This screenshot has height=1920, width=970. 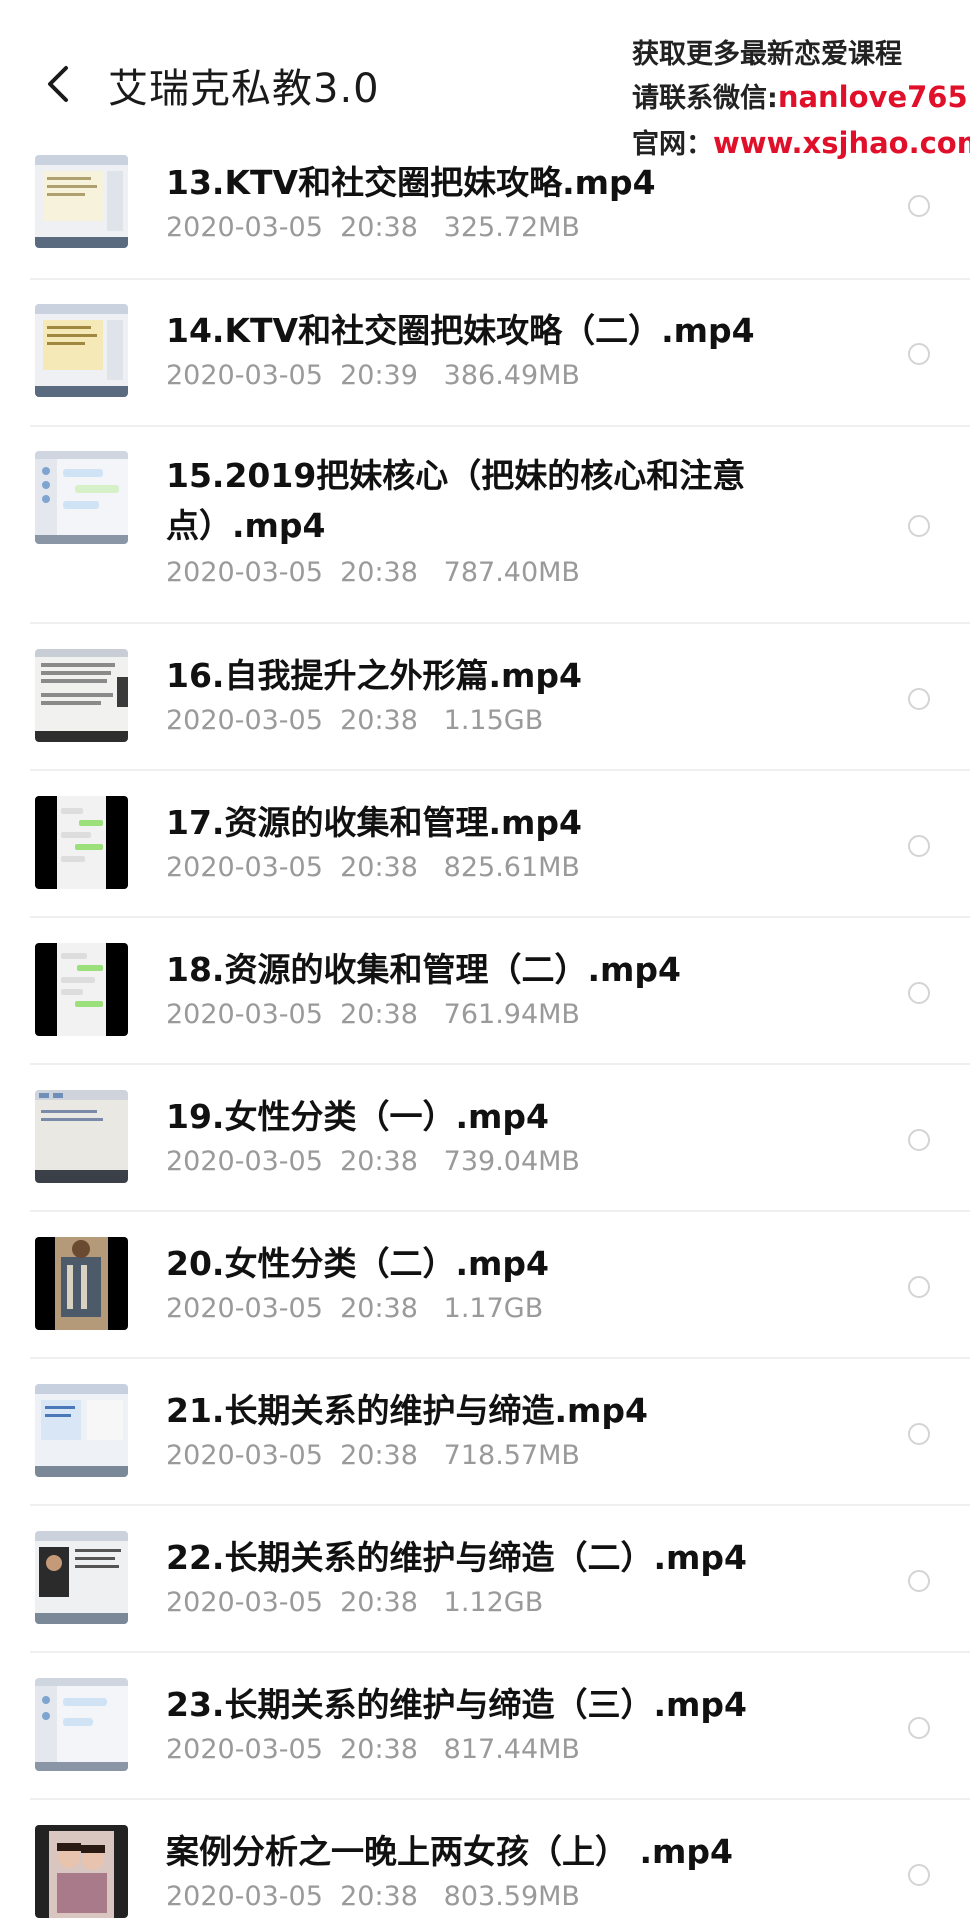 I want to click on promo-site-label: 官网：, so click(x=672, y=144).